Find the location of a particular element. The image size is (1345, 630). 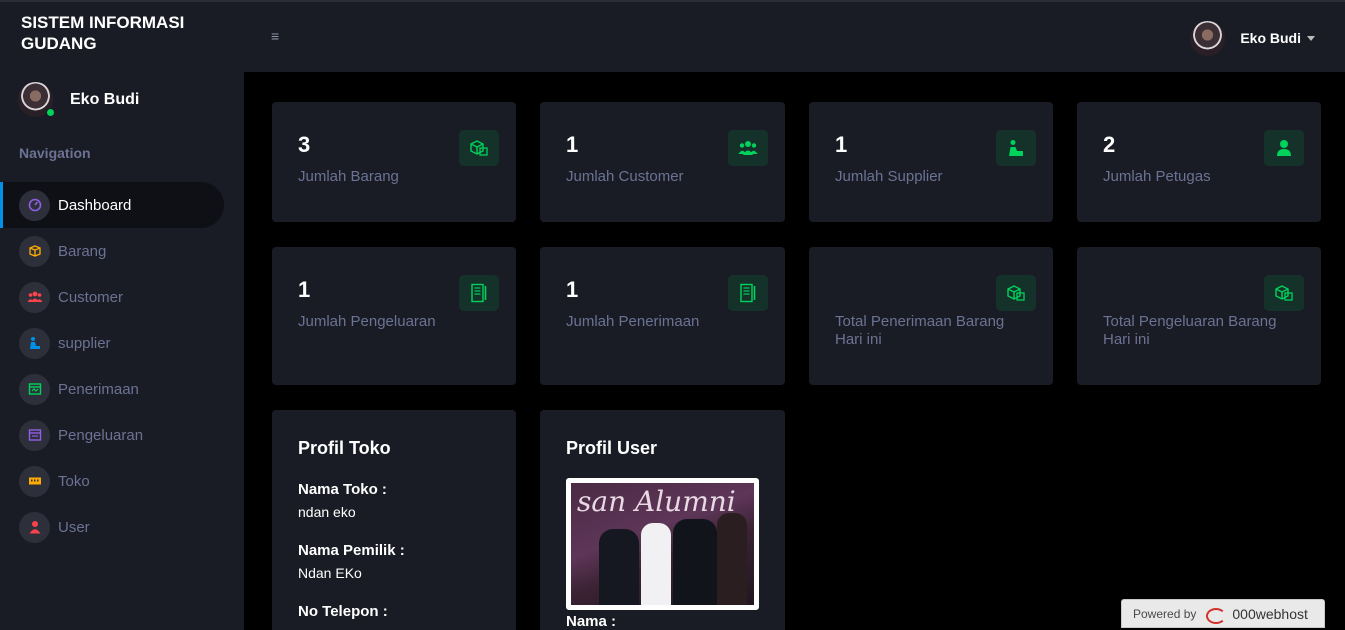

sidebar-profile: Eko Budi is located at coordinates (78, 99).